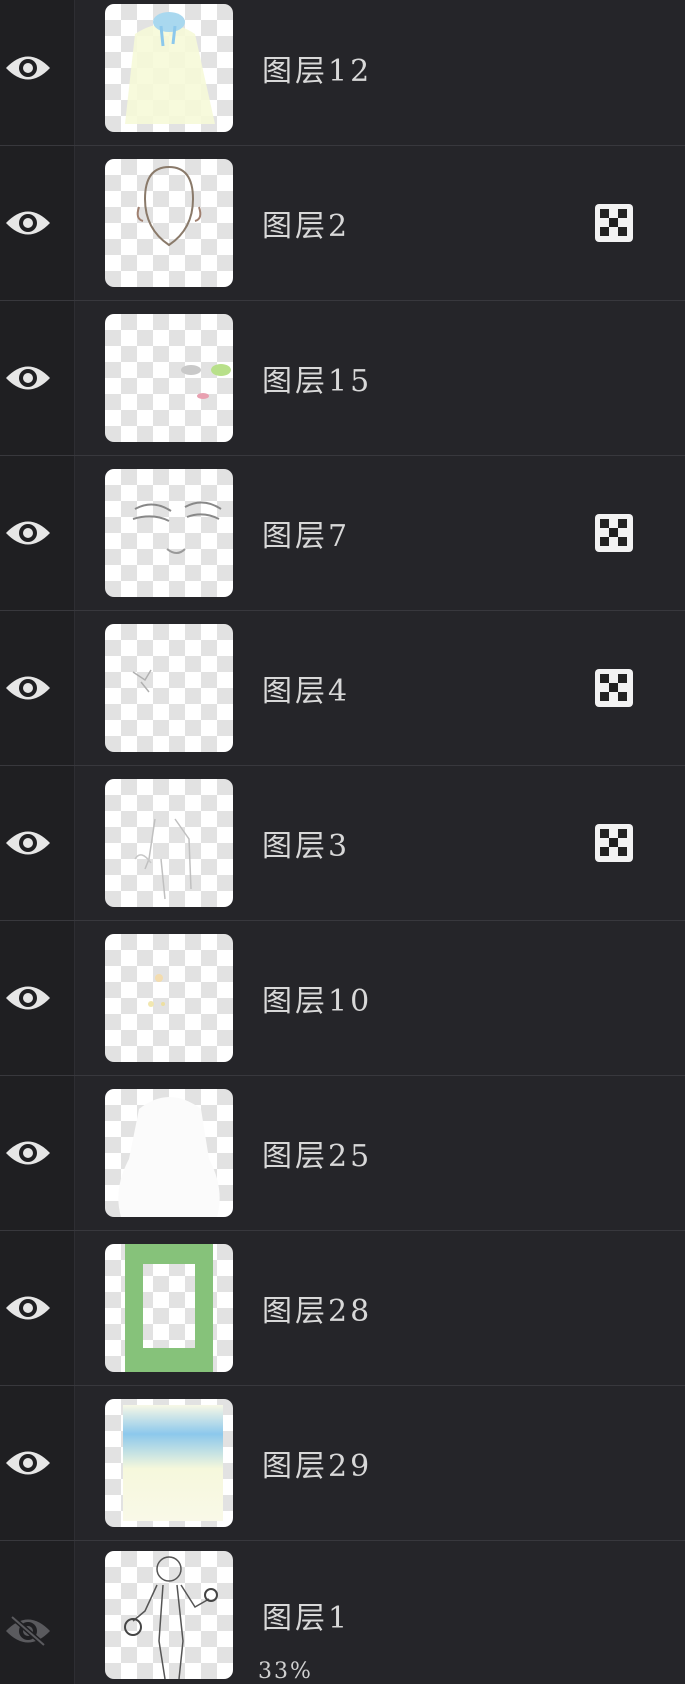 This screenshot has height=1684, width=685. What do you see at coordinates (317, 1311) in the screenshot?
I see `layer-name: 图层28` at bounding box center [317, 1311].